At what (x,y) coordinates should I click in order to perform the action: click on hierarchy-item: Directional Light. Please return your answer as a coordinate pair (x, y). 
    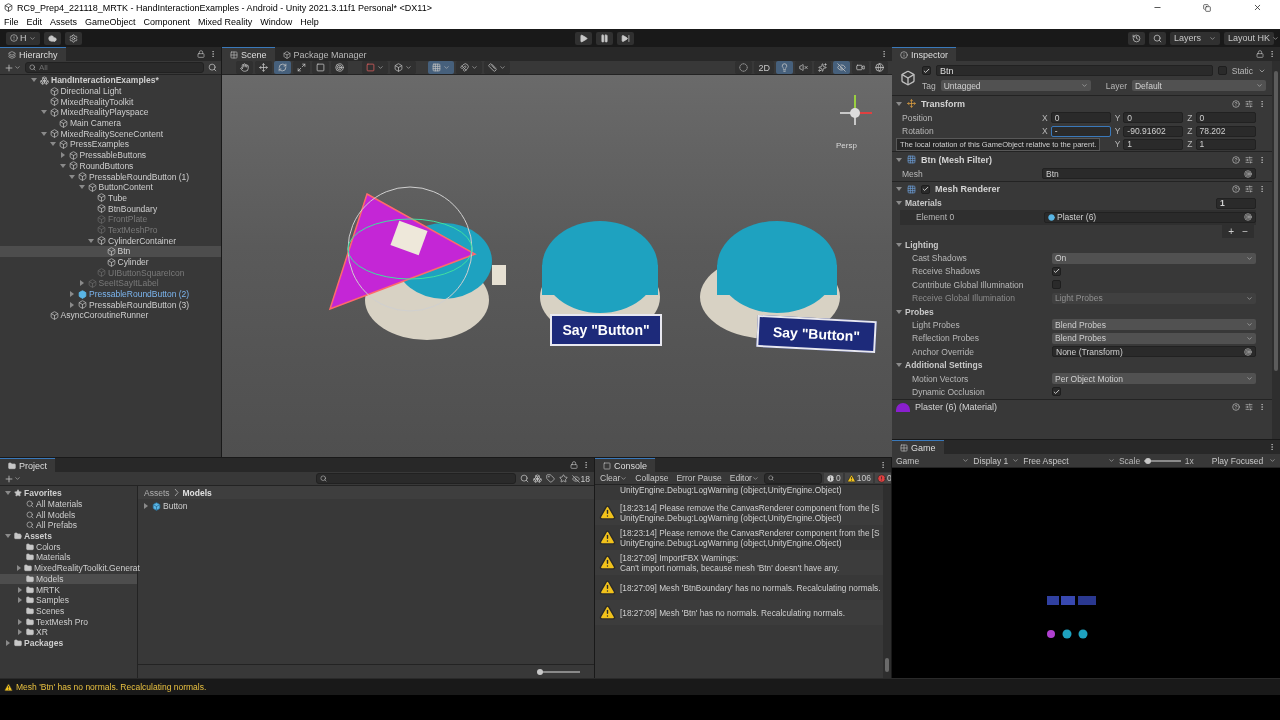
    Looking at the image, I should click on (110, 91).